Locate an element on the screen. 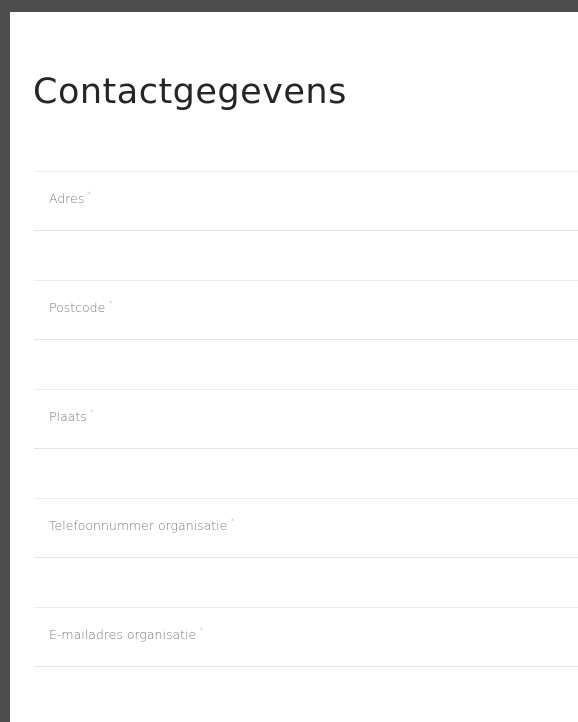  phone-label: Telefoonnummer organisatie * is located at coordinates (142, 525).